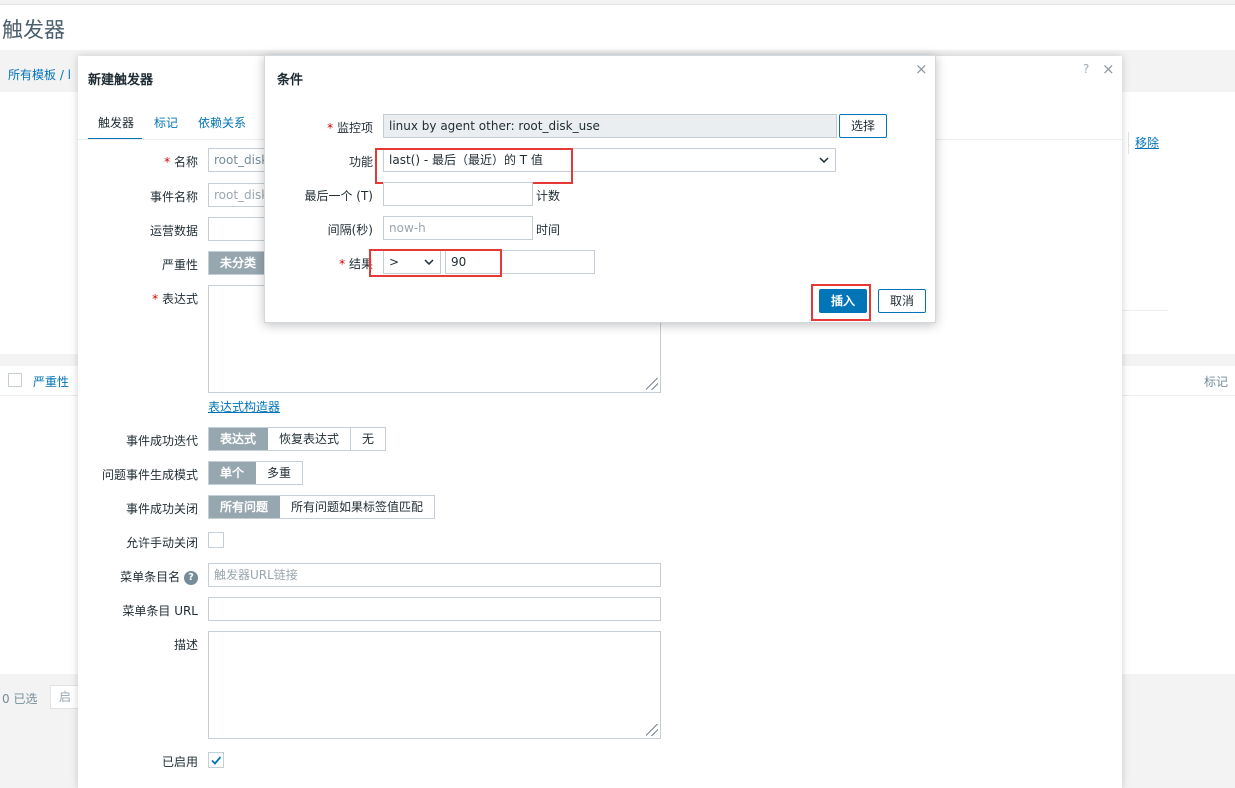 The height and width of the screenshot is (788, 1235). I want to click on problem-mode-selector: 单个 多重, so click(256, 473).